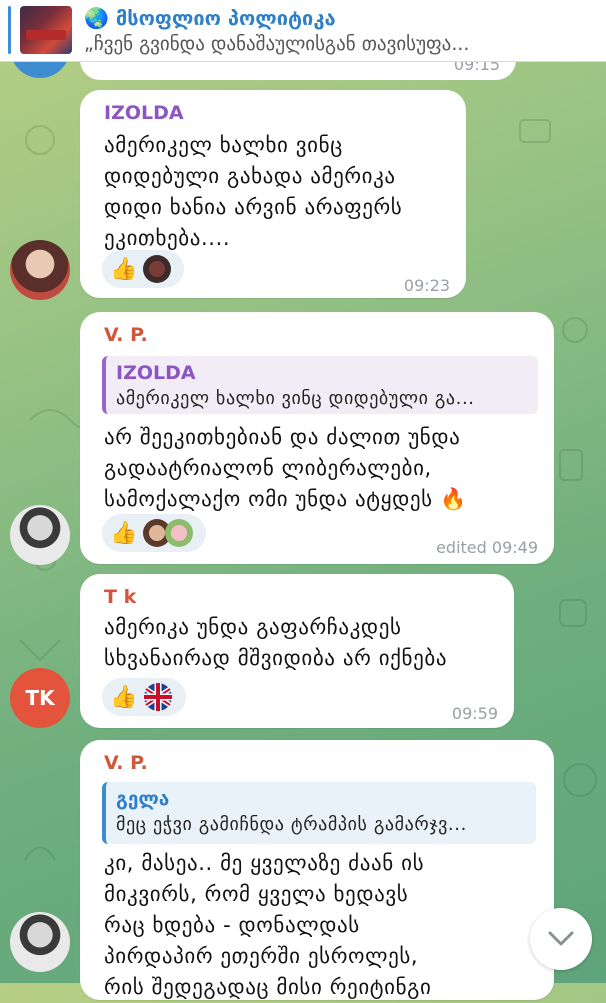  What do you see at coordinates (144, 113) in the screenshot?
I see `message-author: IZOLDA` at bounding box center [144, 113].